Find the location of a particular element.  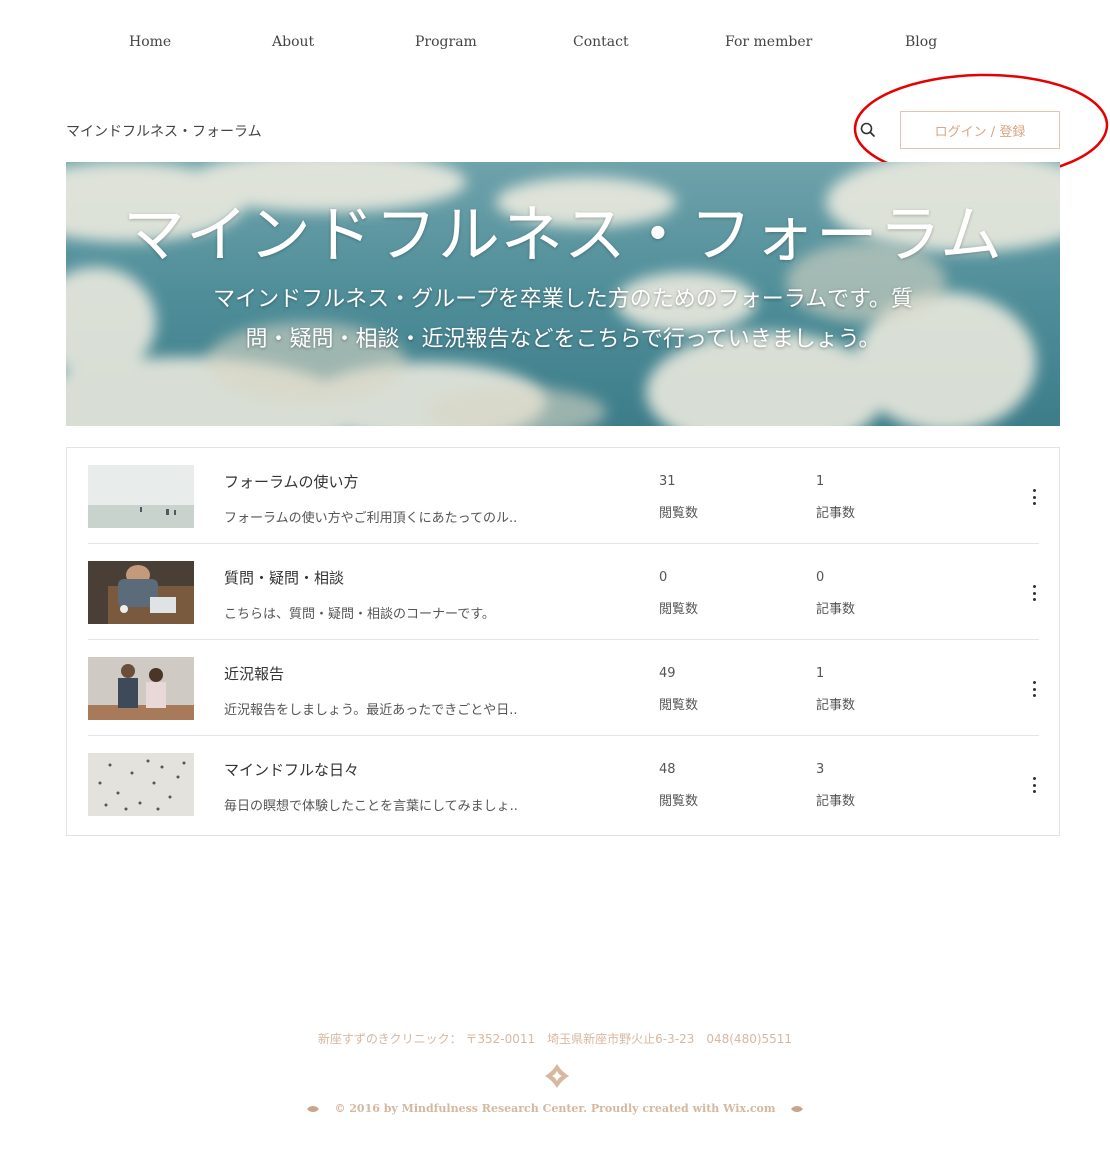

nav-blog: Blog is located at coordinates (921, 42).